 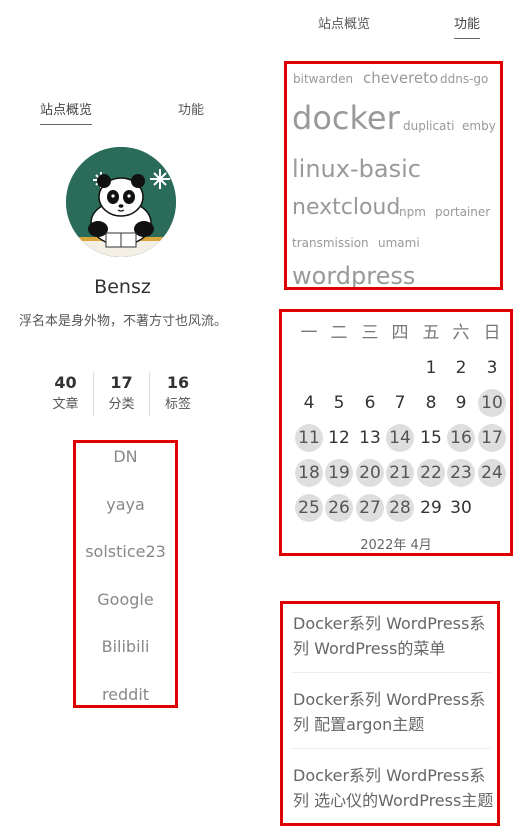 What do you see at coordinates (395, 712) in the screenshot?
I see `recent-post-item: Docker系列 WordPress系列 配置argon主题` at bounding box center [395, 712].